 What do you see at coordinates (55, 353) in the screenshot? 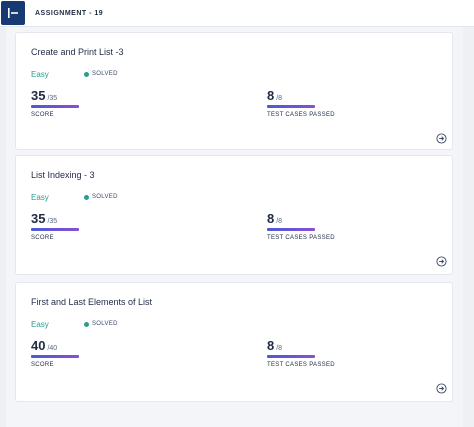
I see `score-stat: 40 /40 SCORE` at bounding box center [55, 353].